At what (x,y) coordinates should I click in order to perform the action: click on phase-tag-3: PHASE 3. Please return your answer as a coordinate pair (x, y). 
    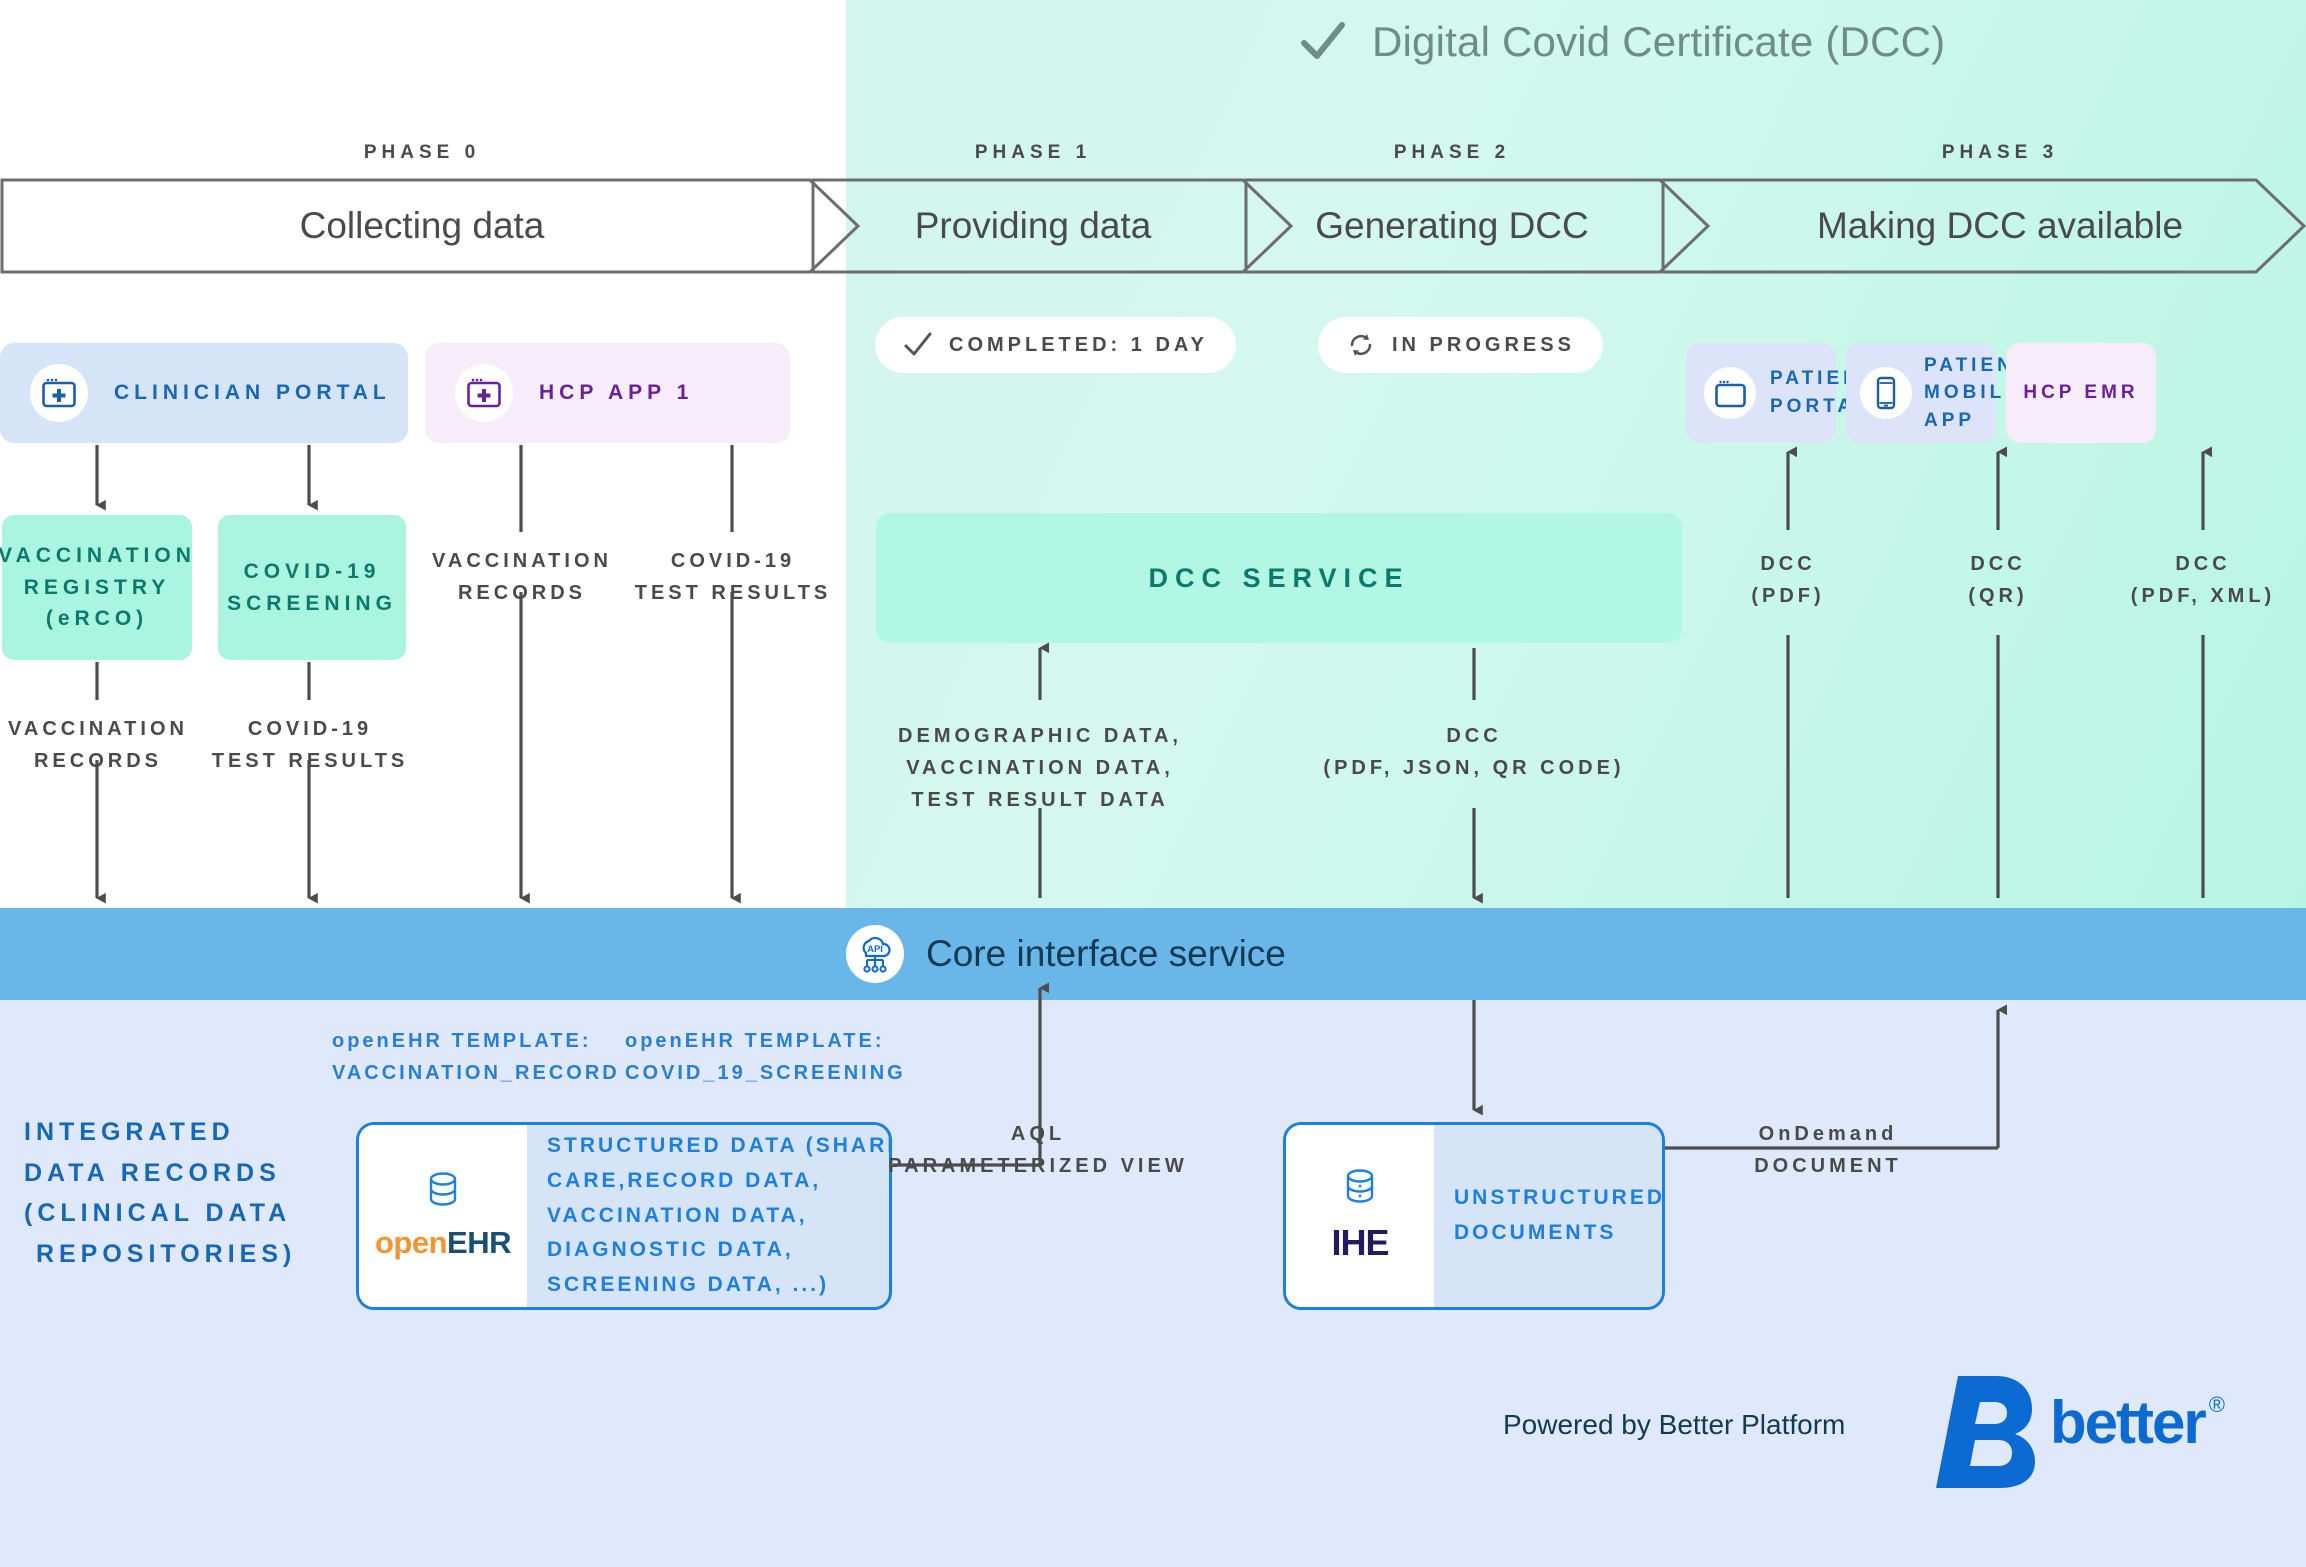
    Looking at the image, I should click on (2000, 152).